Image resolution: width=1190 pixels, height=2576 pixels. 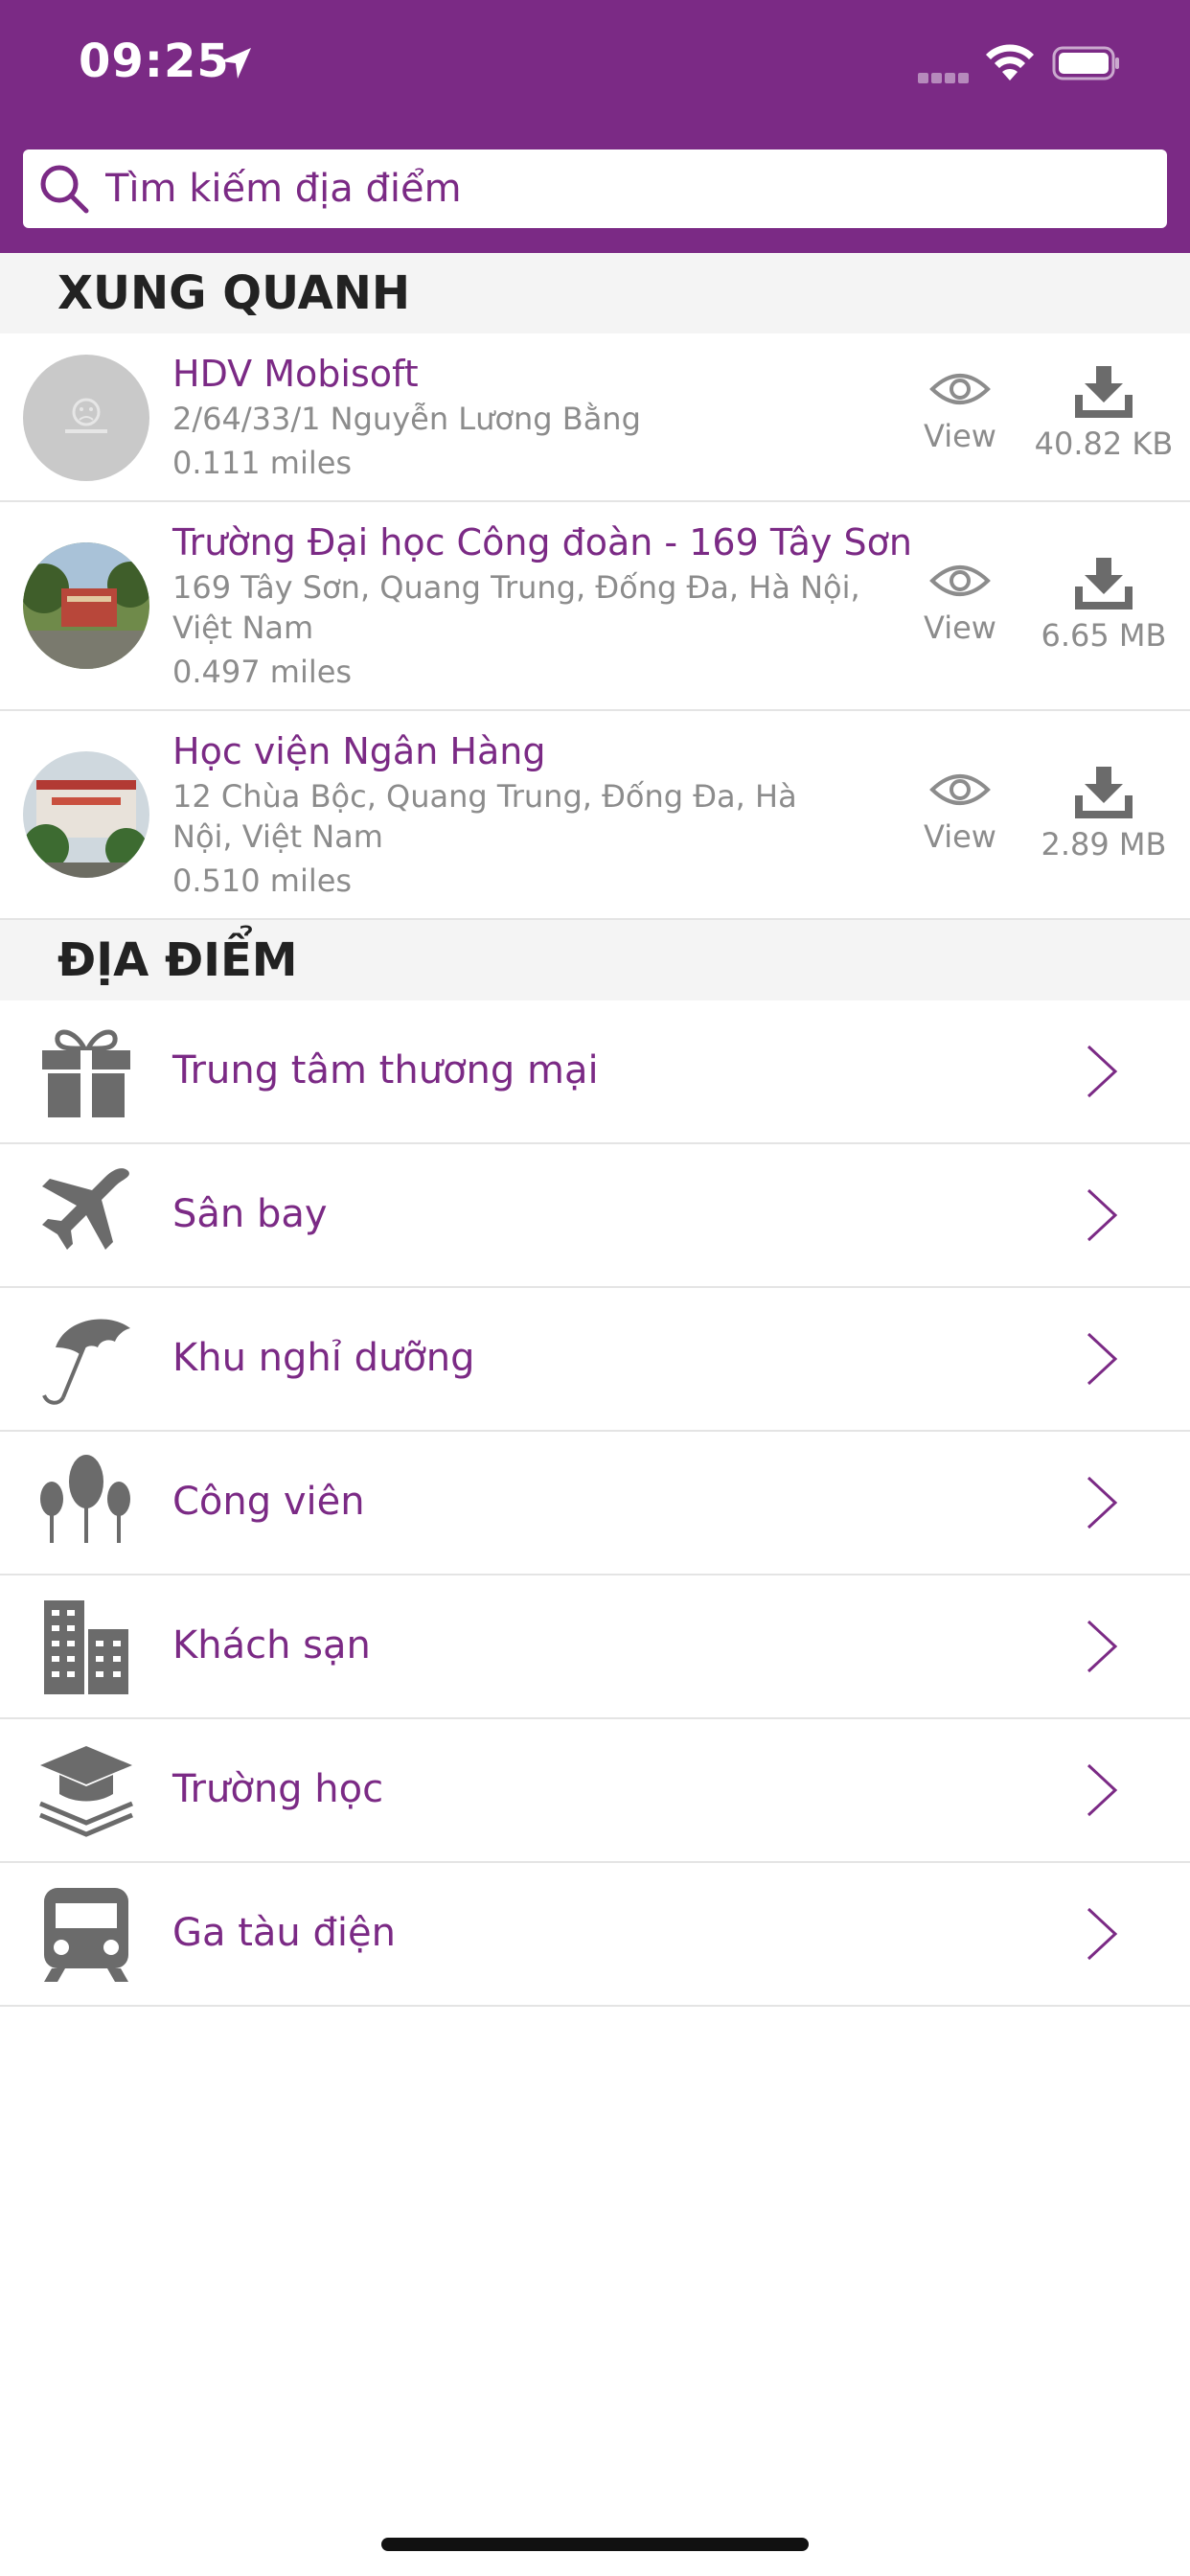 I want to click on status-time: 09:25, so click(x=155, y=61).